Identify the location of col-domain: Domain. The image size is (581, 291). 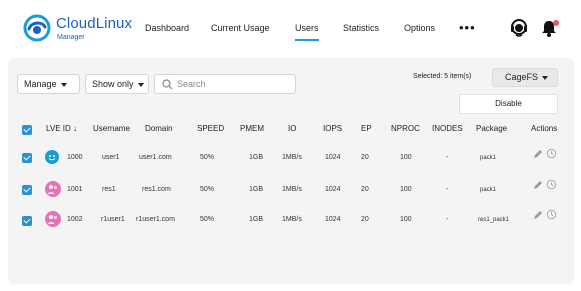
(159, 128).